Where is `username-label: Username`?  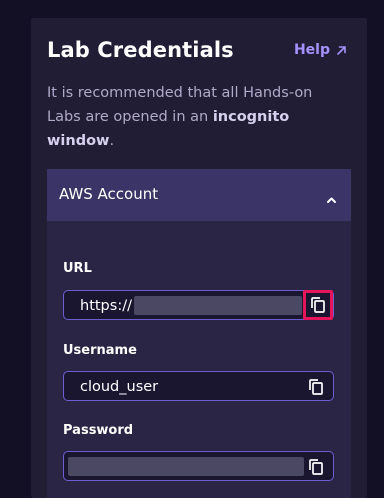 username-label: Username is located at coordinates (100, 350).